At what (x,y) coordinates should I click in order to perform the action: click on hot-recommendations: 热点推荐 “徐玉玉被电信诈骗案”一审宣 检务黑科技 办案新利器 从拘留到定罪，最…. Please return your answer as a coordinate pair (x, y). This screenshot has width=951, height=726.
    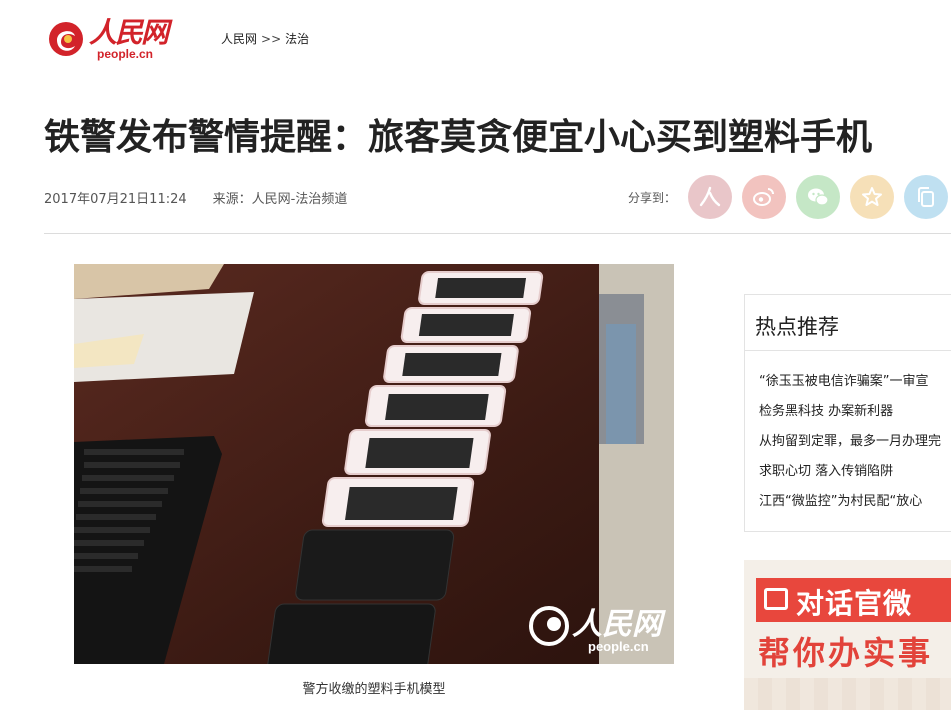
    Looking at the image, I should click on (847, 413).